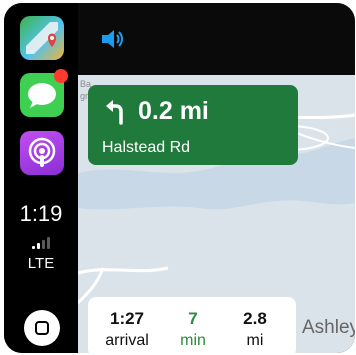 The width and height of the screenshot is (356, 355). I want to click on podcasts-icon, so click(42, 152).